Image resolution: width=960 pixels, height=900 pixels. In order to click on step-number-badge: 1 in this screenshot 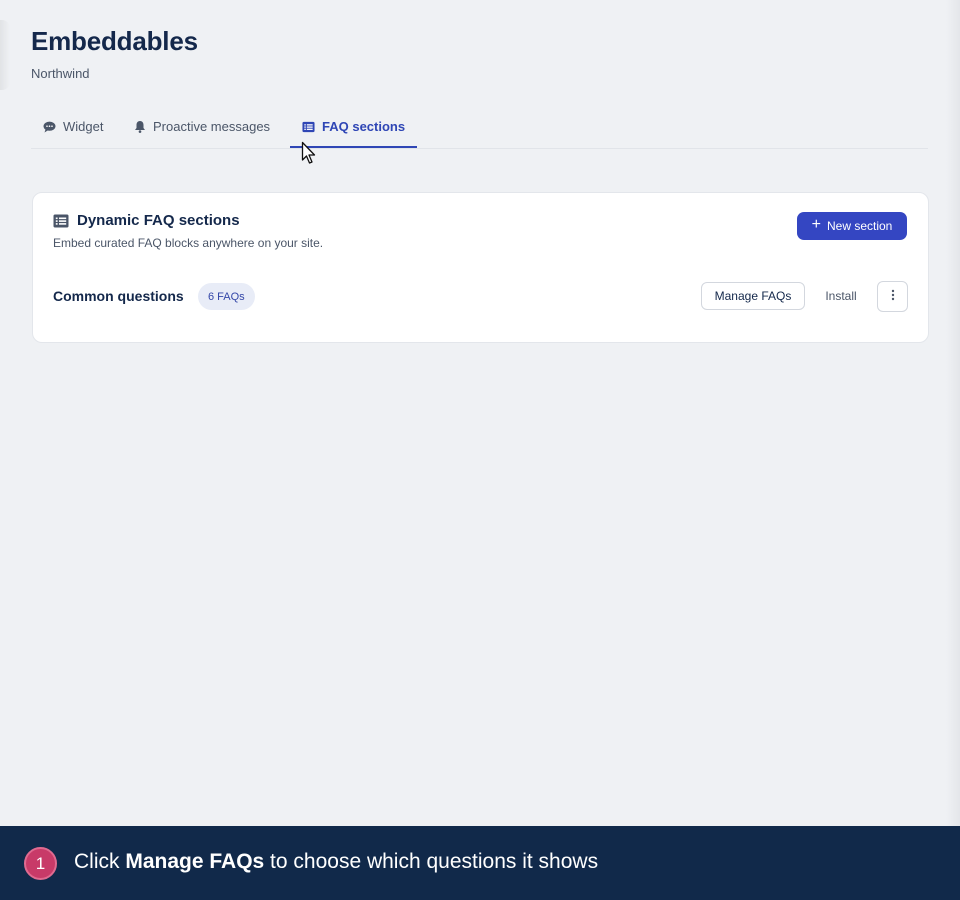, I will do `click(40, 863)`.